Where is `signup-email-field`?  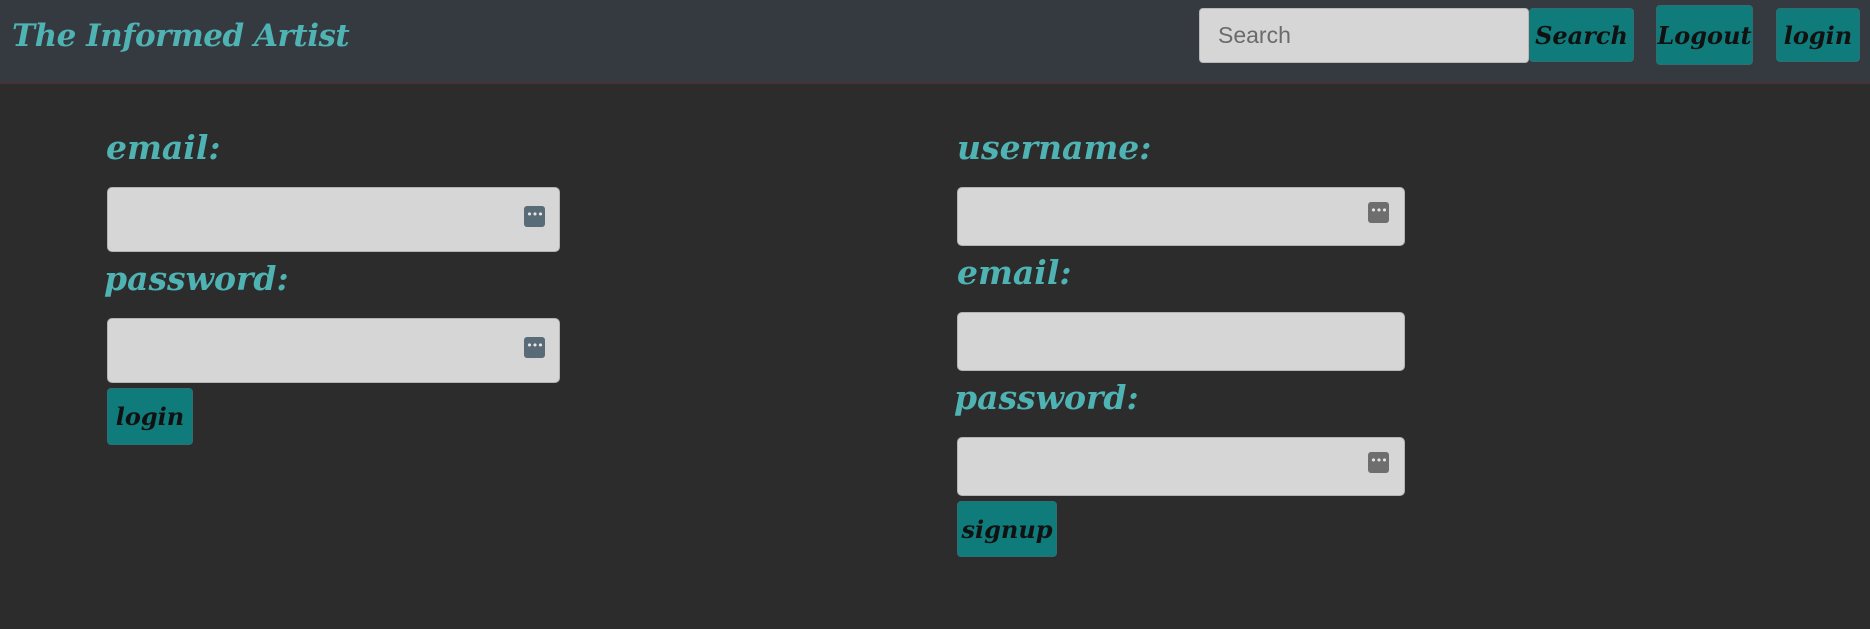
signup-email-field is located at coordinates (1181, 341).